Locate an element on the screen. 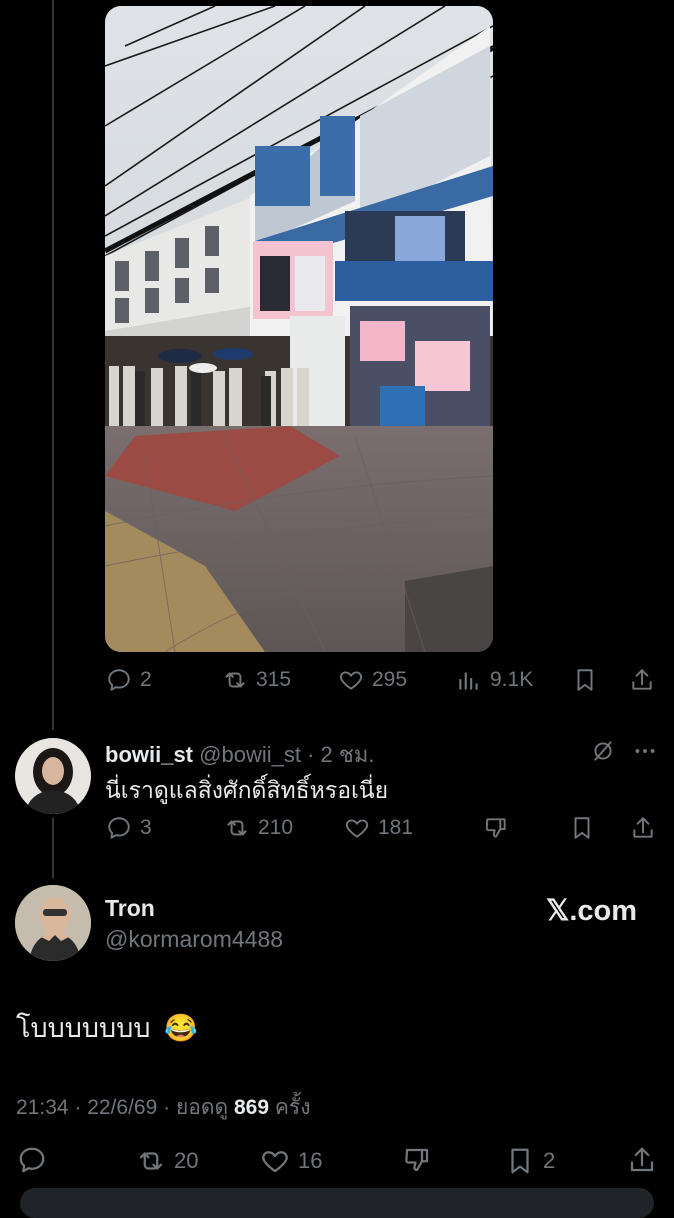 This screenshot has width=674, height=1218. reply-button: 2 is located at coordinates (129, 680).